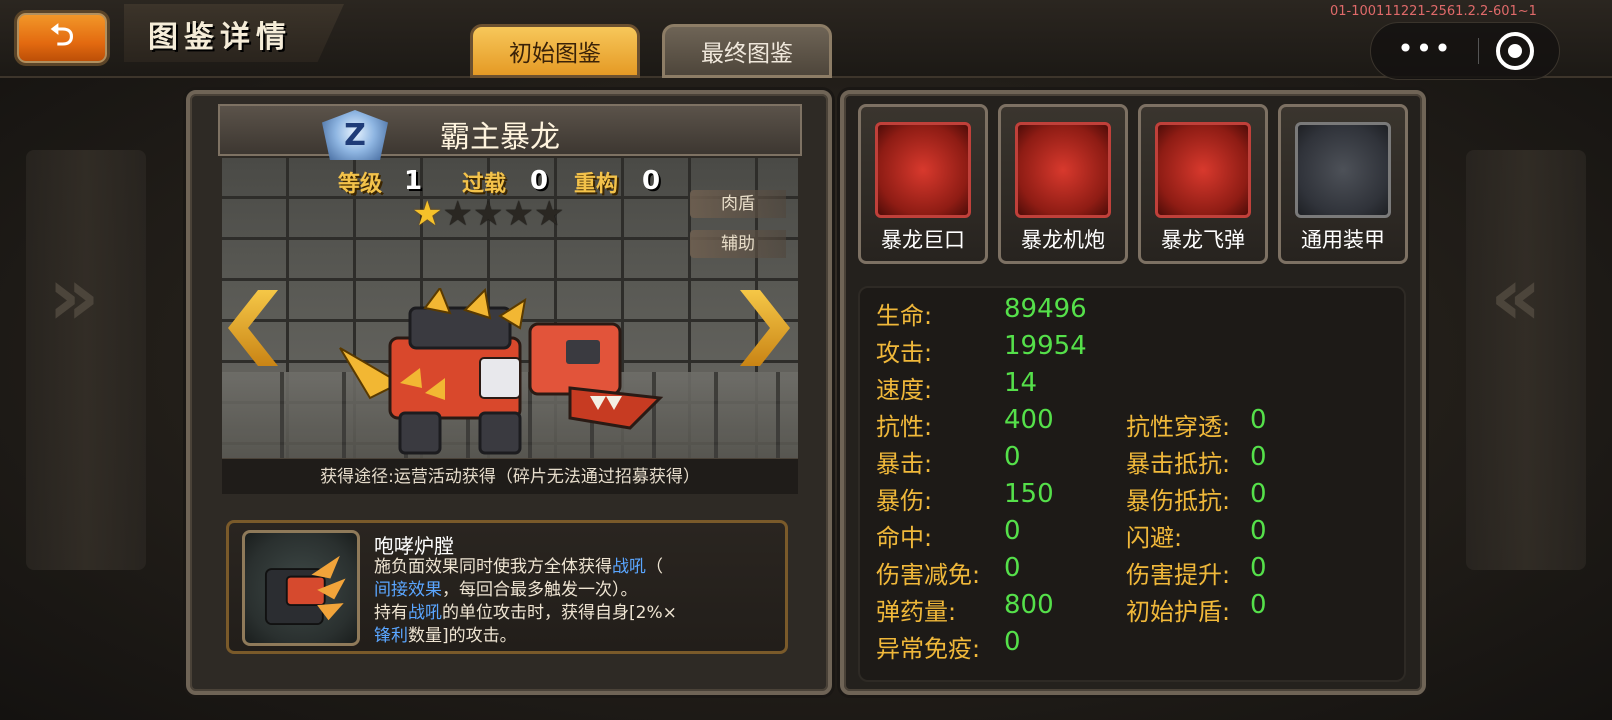 The width and height of the screenshot is (1612, 720). I want to click on stat-value-res: 400, so click(1029, 420).